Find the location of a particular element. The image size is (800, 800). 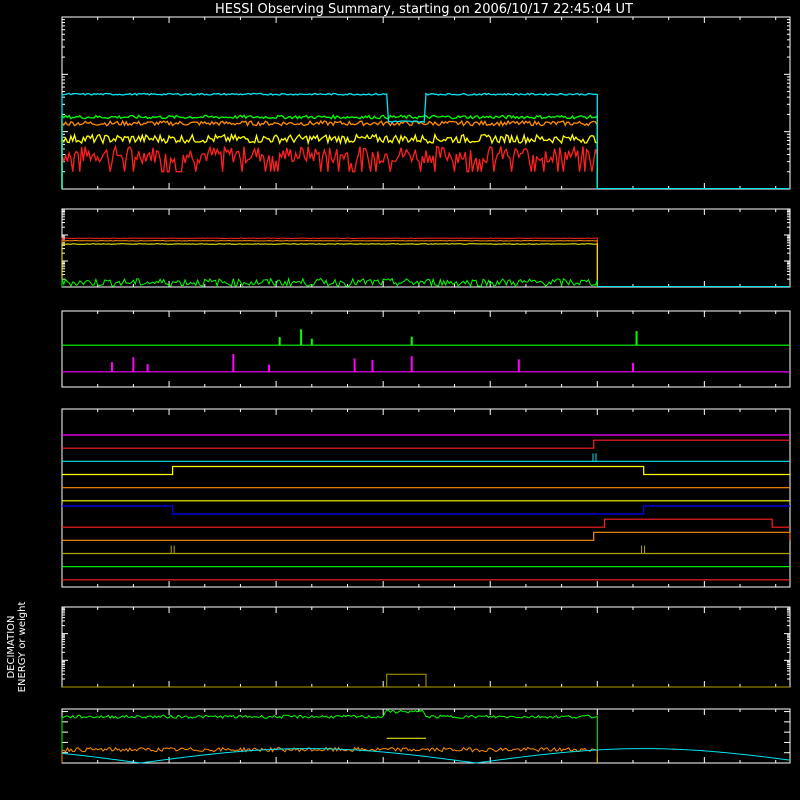

y-axis-label: DECIMATION is located at coordinates (11, 646).